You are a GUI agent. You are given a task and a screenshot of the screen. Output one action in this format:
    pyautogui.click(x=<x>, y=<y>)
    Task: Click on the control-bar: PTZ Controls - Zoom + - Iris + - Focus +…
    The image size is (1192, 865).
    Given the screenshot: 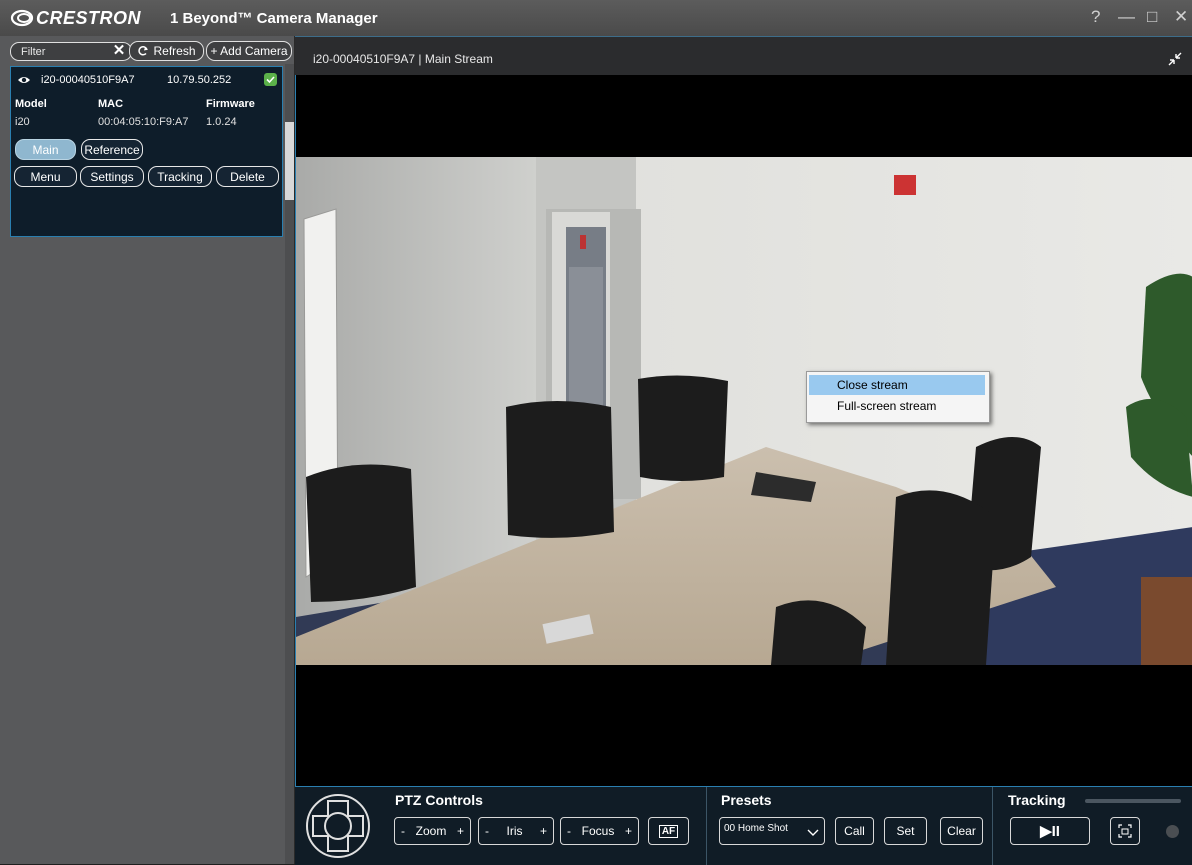 What is the action you would take?
    pyautogui.click(x=743, y=825)
    